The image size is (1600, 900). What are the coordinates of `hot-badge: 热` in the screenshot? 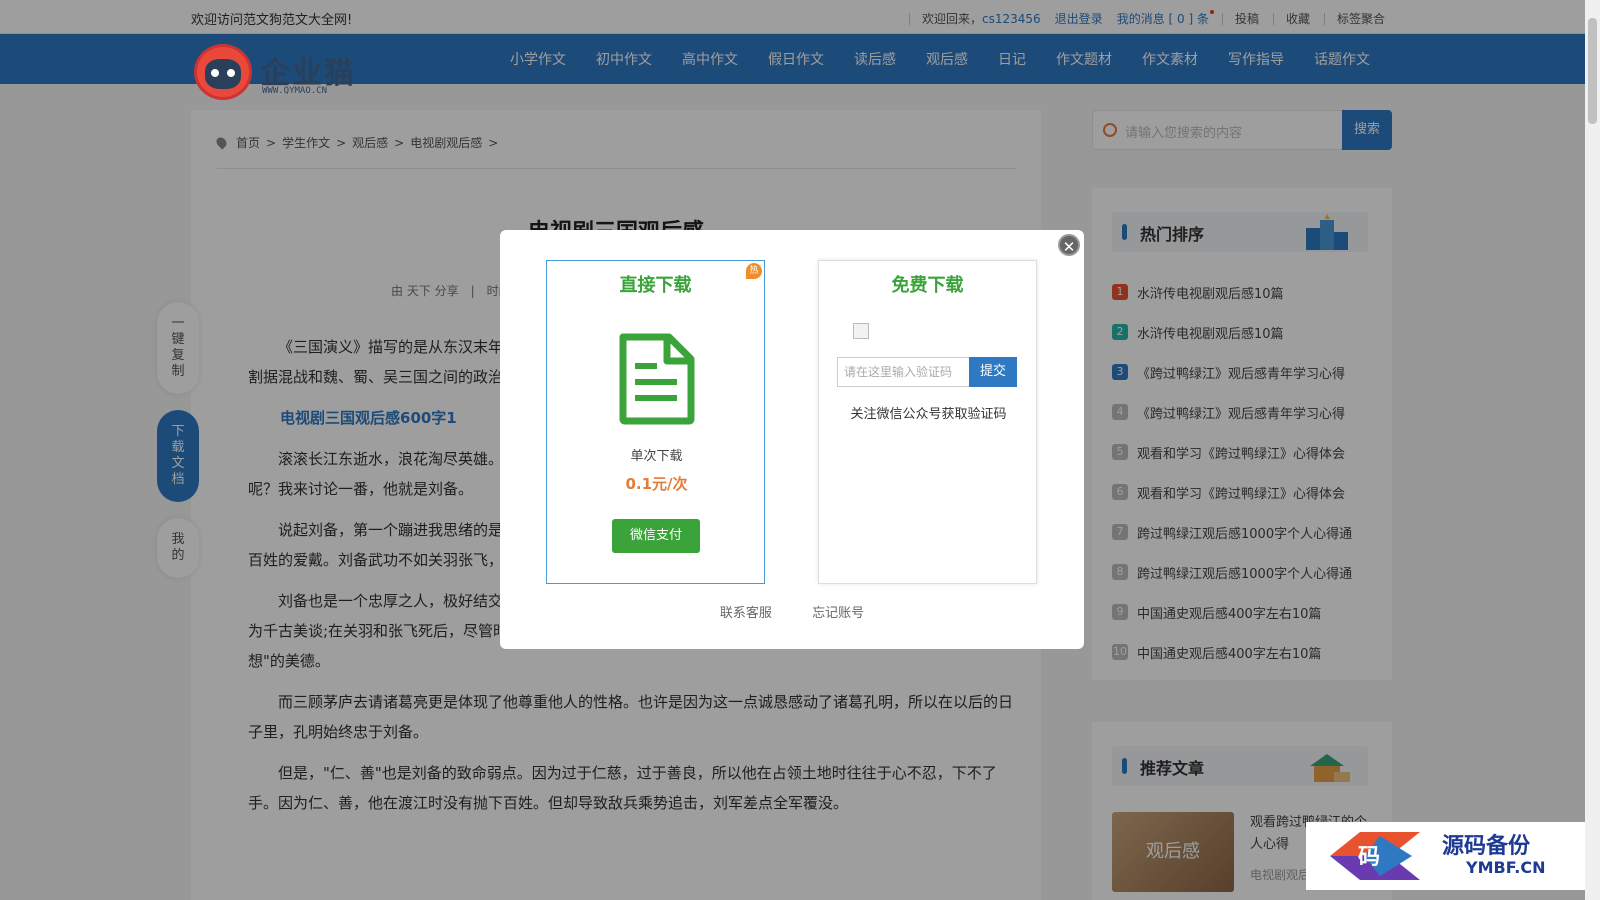 It's located at (754, 271).